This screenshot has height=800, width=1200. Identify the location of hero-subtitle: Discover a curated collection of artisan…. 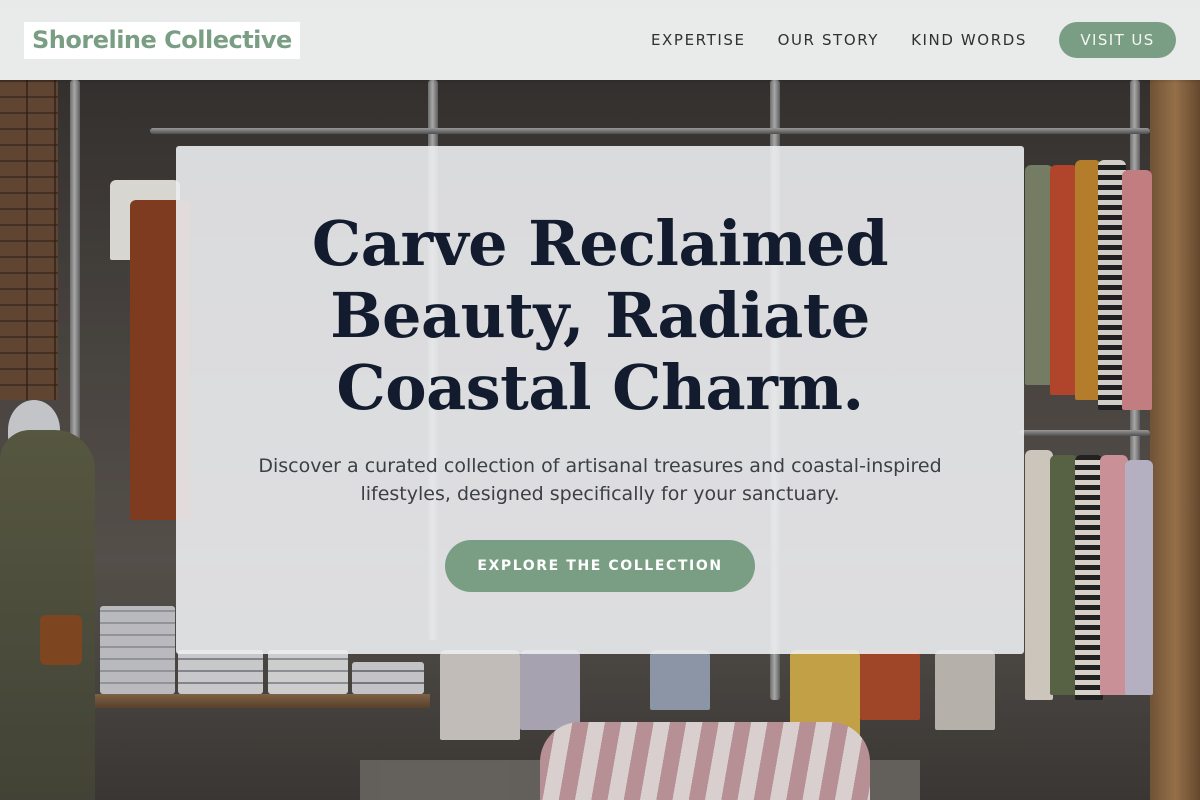
(600, 480).